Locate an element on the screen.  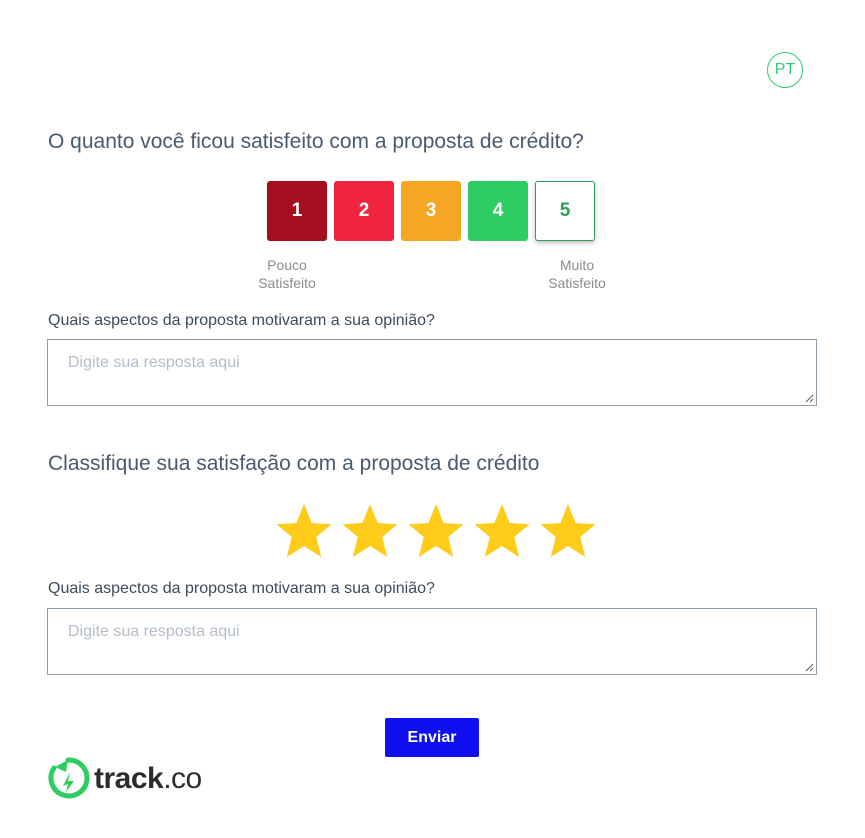
star-4-icon is located at coordinates (502, 531).